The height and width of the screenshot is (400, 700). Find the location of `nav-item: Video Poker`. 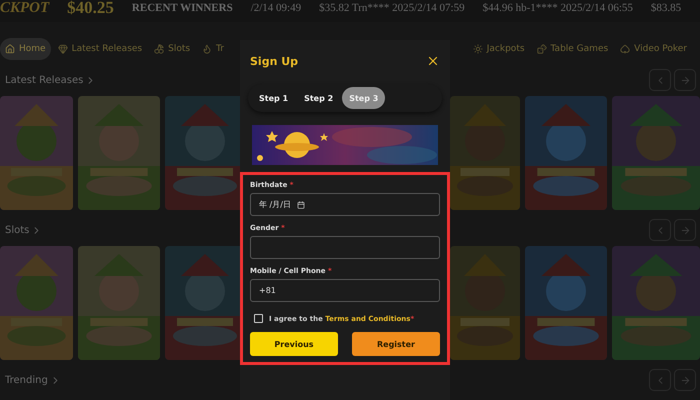

nav-item: Video Poker is located at coordinates (653, 49).